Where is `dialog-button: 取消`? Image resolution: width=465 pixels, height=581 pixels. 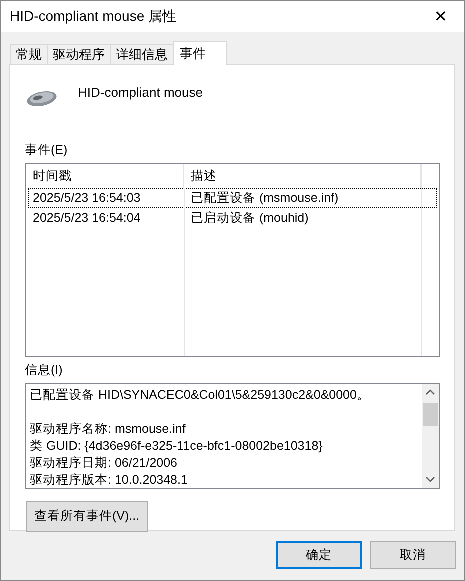
dialog-button: 取消 is located at coordinates (413, 555).